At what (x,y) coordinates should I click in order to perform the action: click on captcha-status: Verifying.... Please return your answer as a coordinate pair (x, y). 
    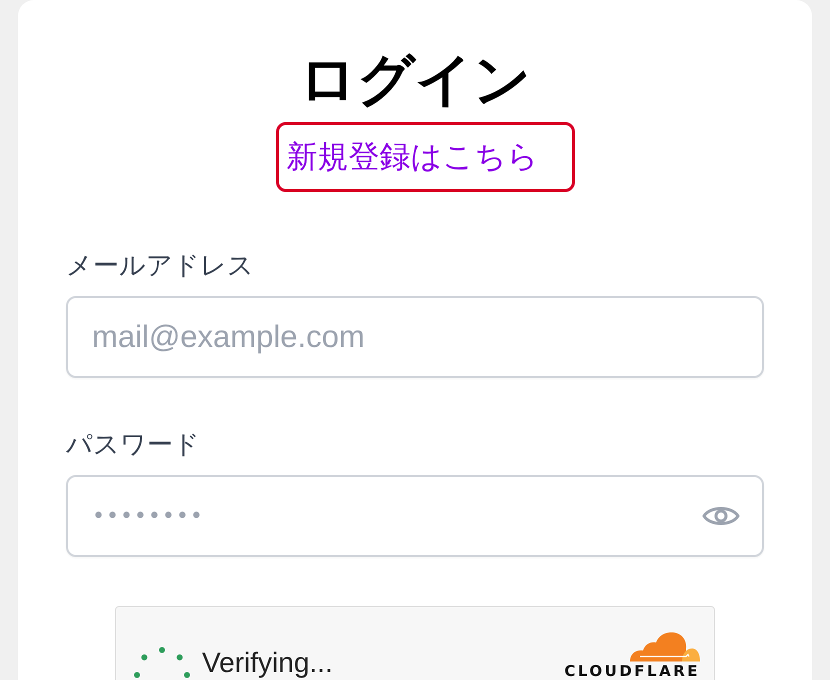
    Looking at the image, I should click on (267, 663).